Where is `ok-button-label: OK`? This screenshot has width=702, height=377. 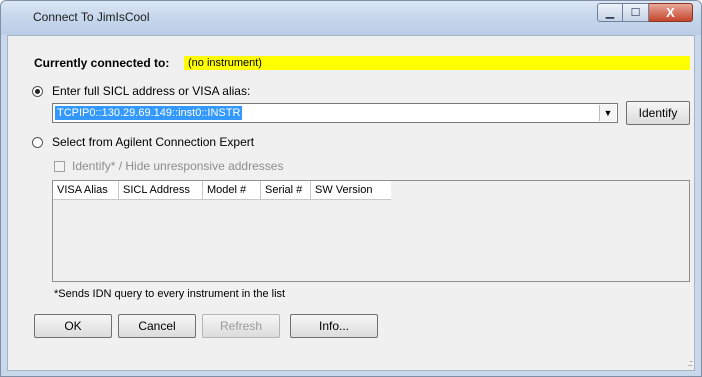
ok-button-label: OK is located at coordinates (73, 326).